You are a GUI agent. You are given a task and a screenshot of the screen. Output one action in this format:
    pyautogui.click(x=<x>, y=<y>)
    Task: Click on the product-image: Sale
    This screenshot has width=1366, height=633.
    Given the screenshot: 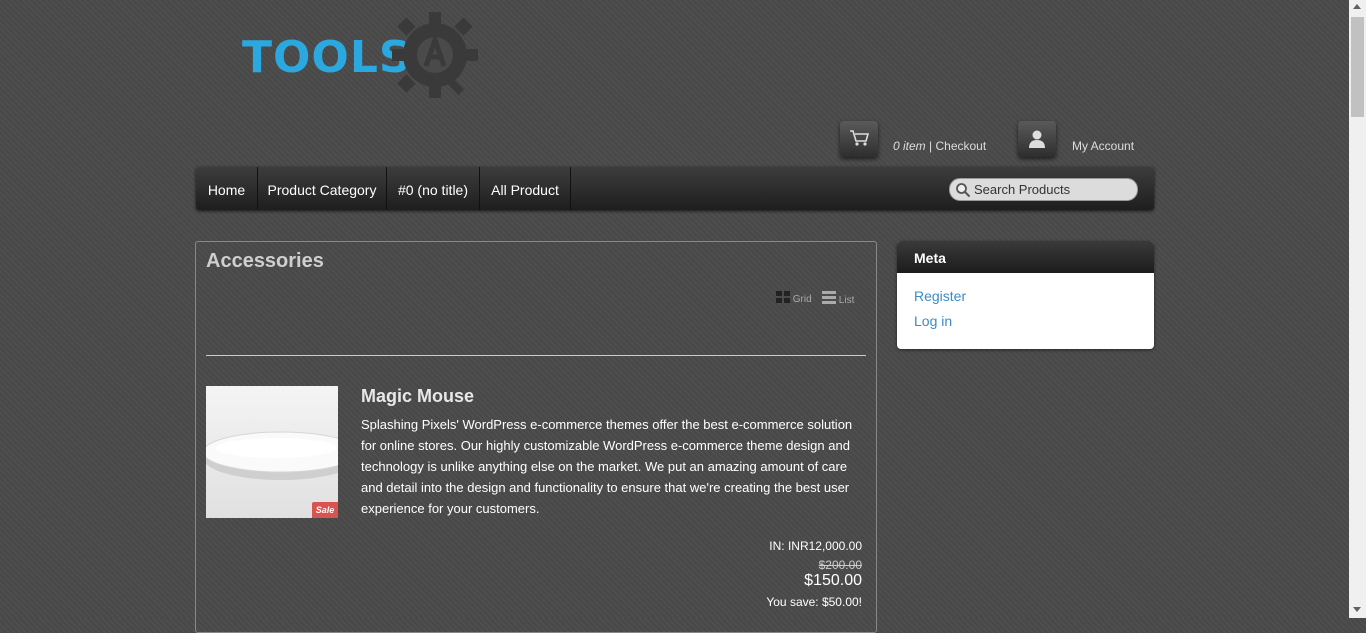 What is the action you would take?
    pyautogui.click(x=272, y=452)
    